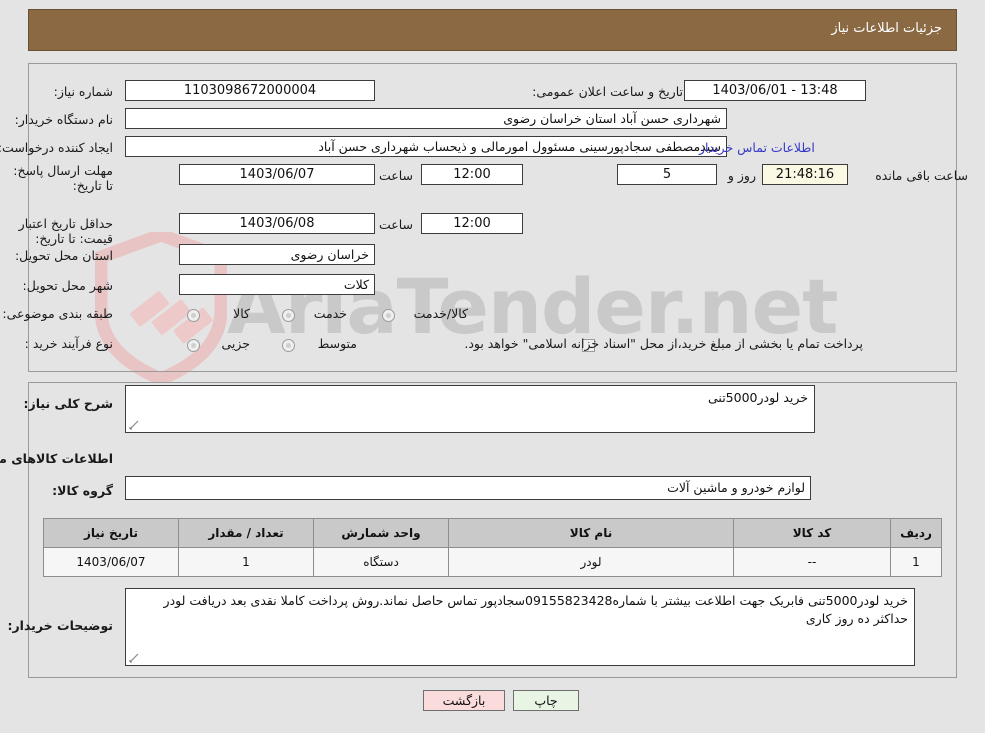 The width and height of the screenshot is (985, 733). I want to click on table-row: 1 -- لودر دستگاه 1 1403/06/07, so click(492, 562).